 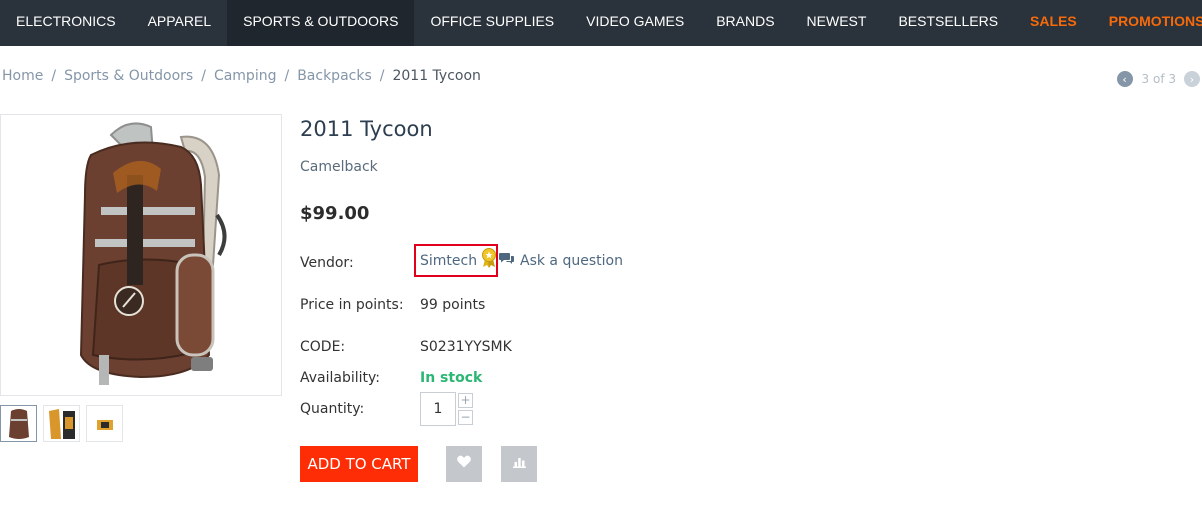 I want to click on pager-count: 3 of 3, so click(x=1158, y=79).